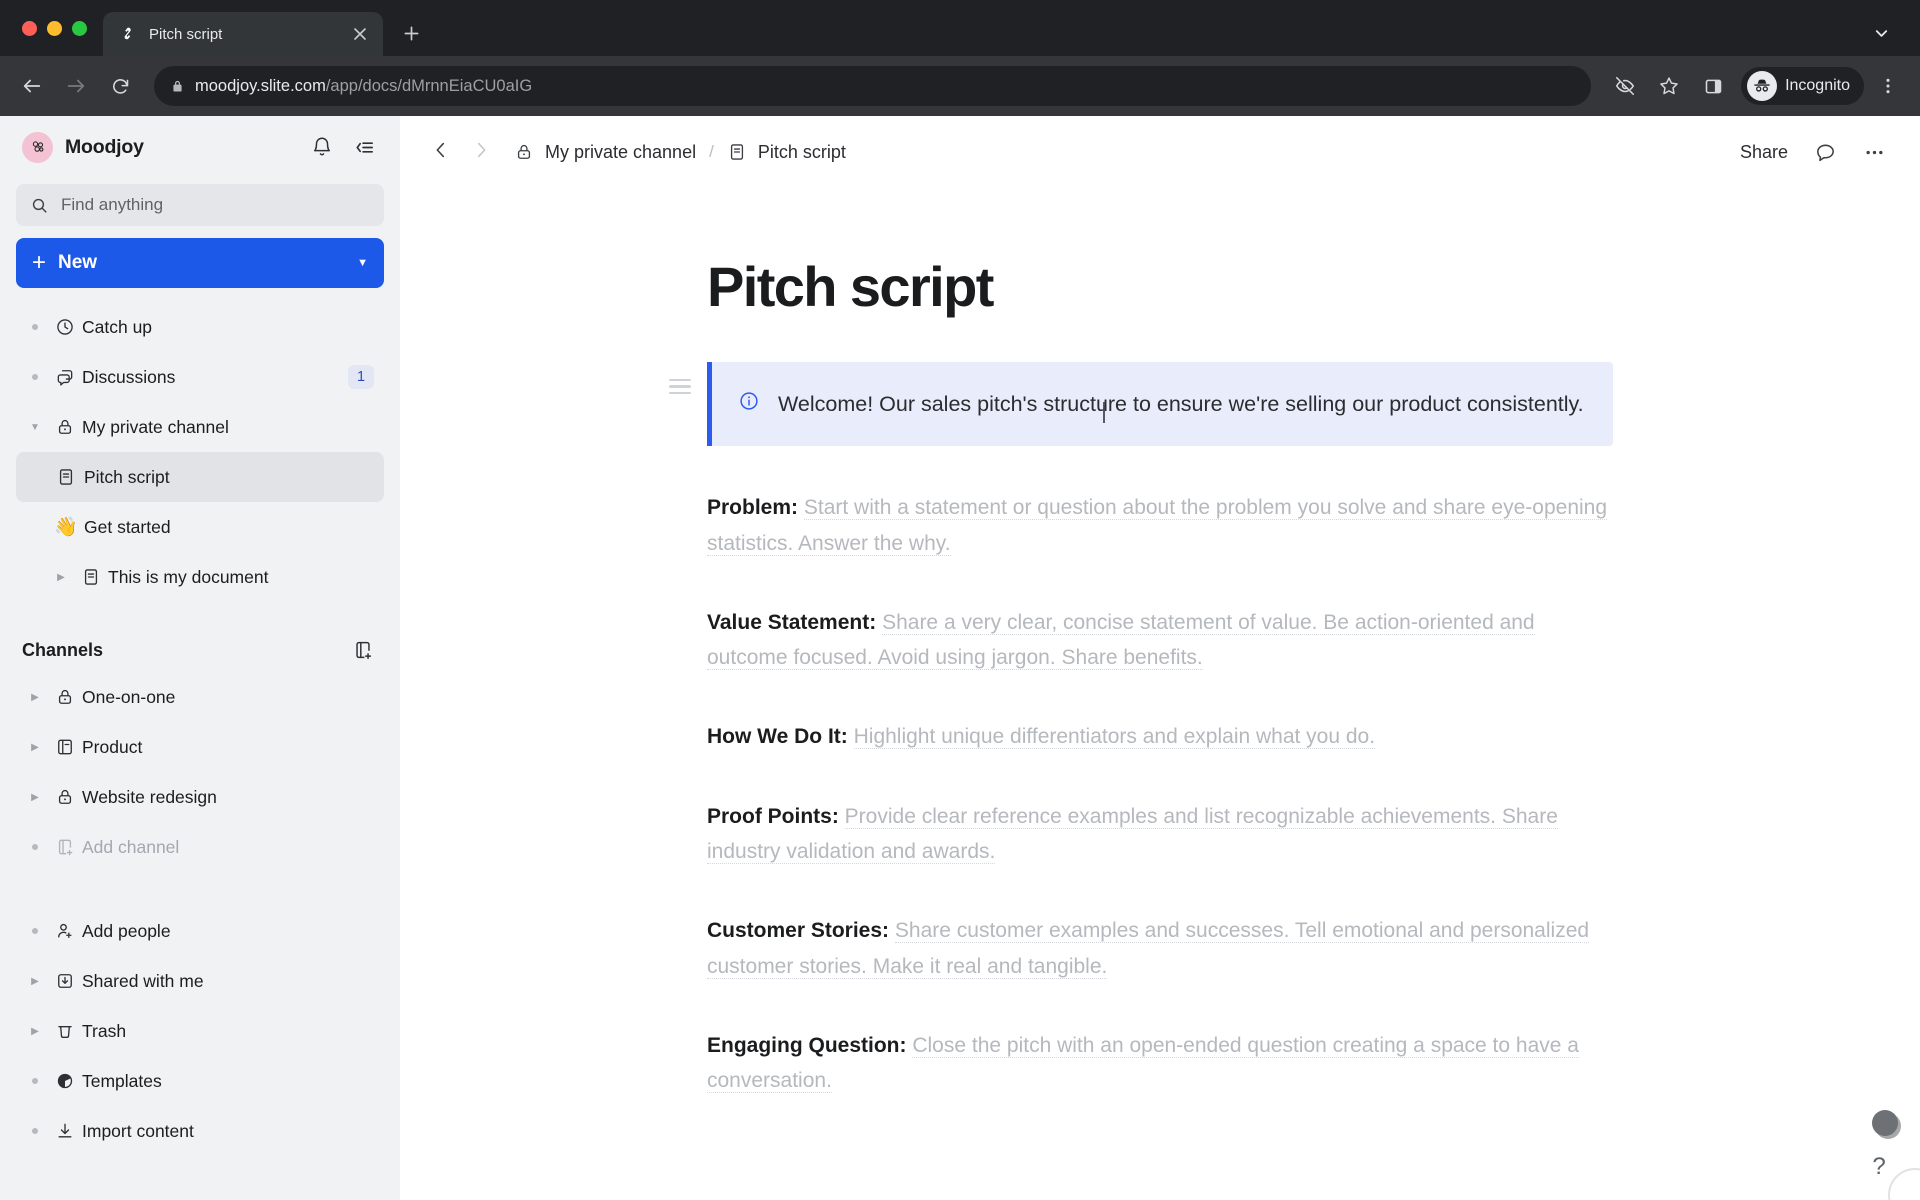  I want to click on sidebar-item-get-started: 👋 Get started, so click(200, 527).